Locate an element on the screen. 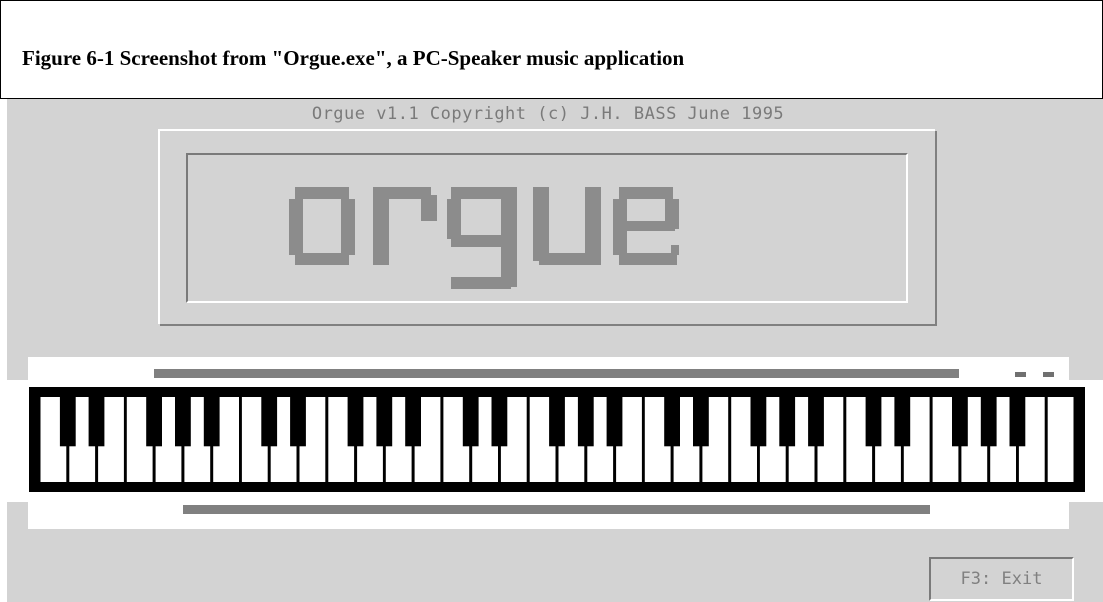 This screenshot has height=602, width=1103. top-bar is located at coordinates (556, 373).